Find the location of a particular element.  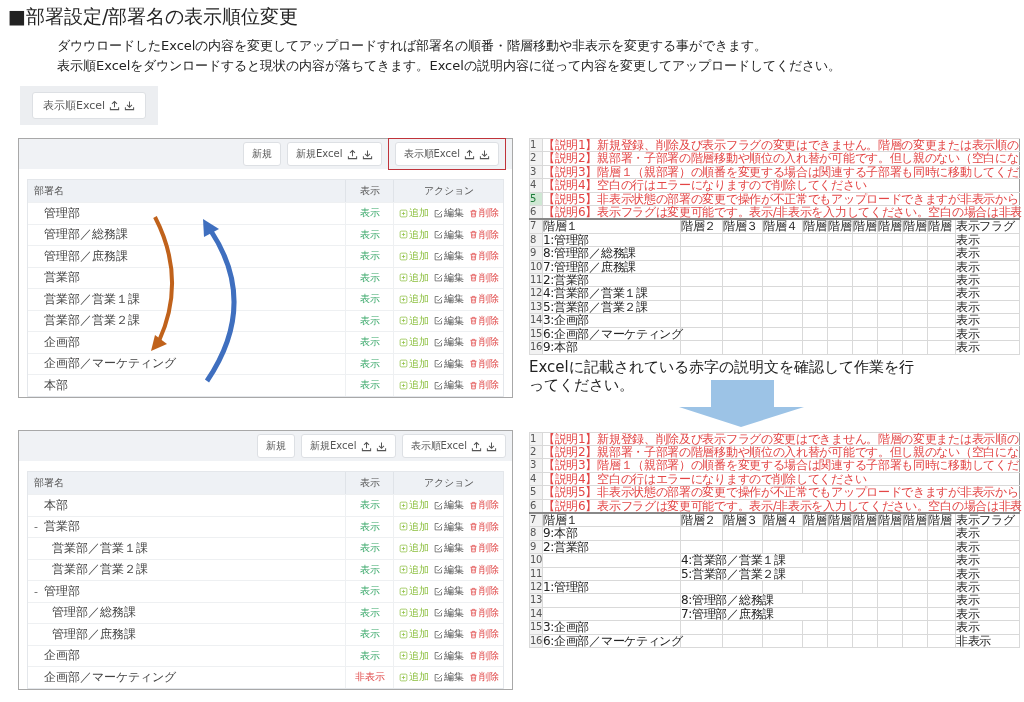

sheet-cell: 階層４ is located at coordinates (782, 519).